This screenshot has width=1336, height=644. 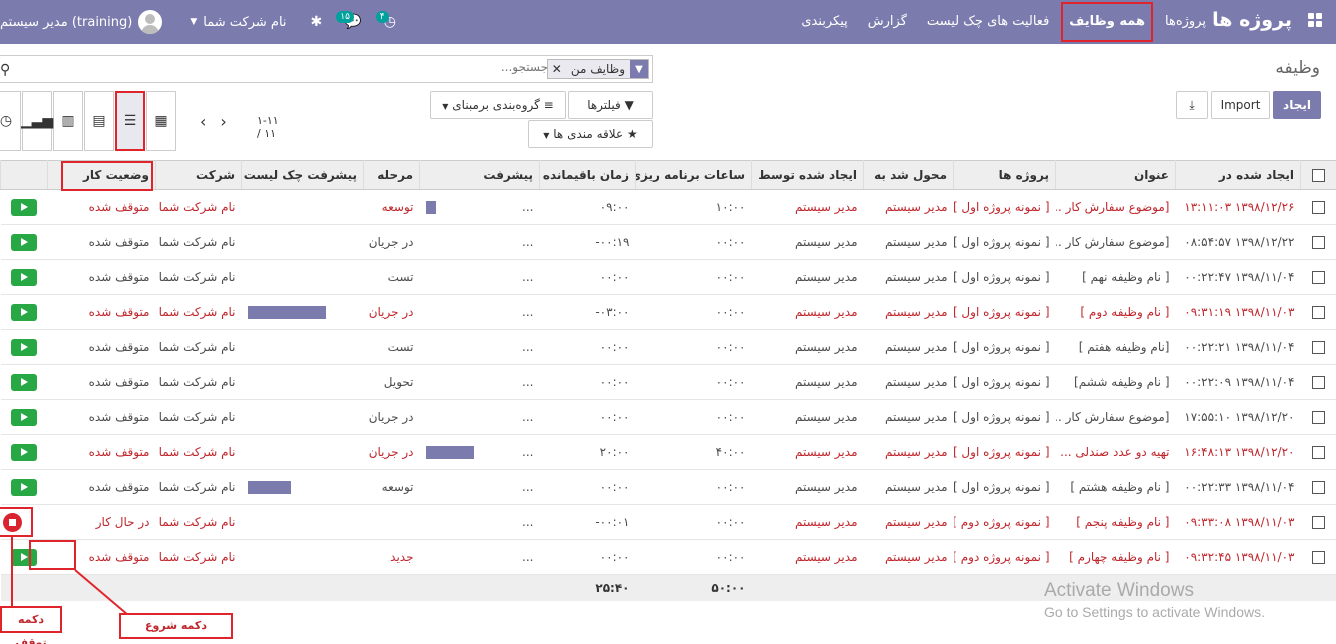 I want to click on caret-down-icon: ▼, so click(x=194, y=22).